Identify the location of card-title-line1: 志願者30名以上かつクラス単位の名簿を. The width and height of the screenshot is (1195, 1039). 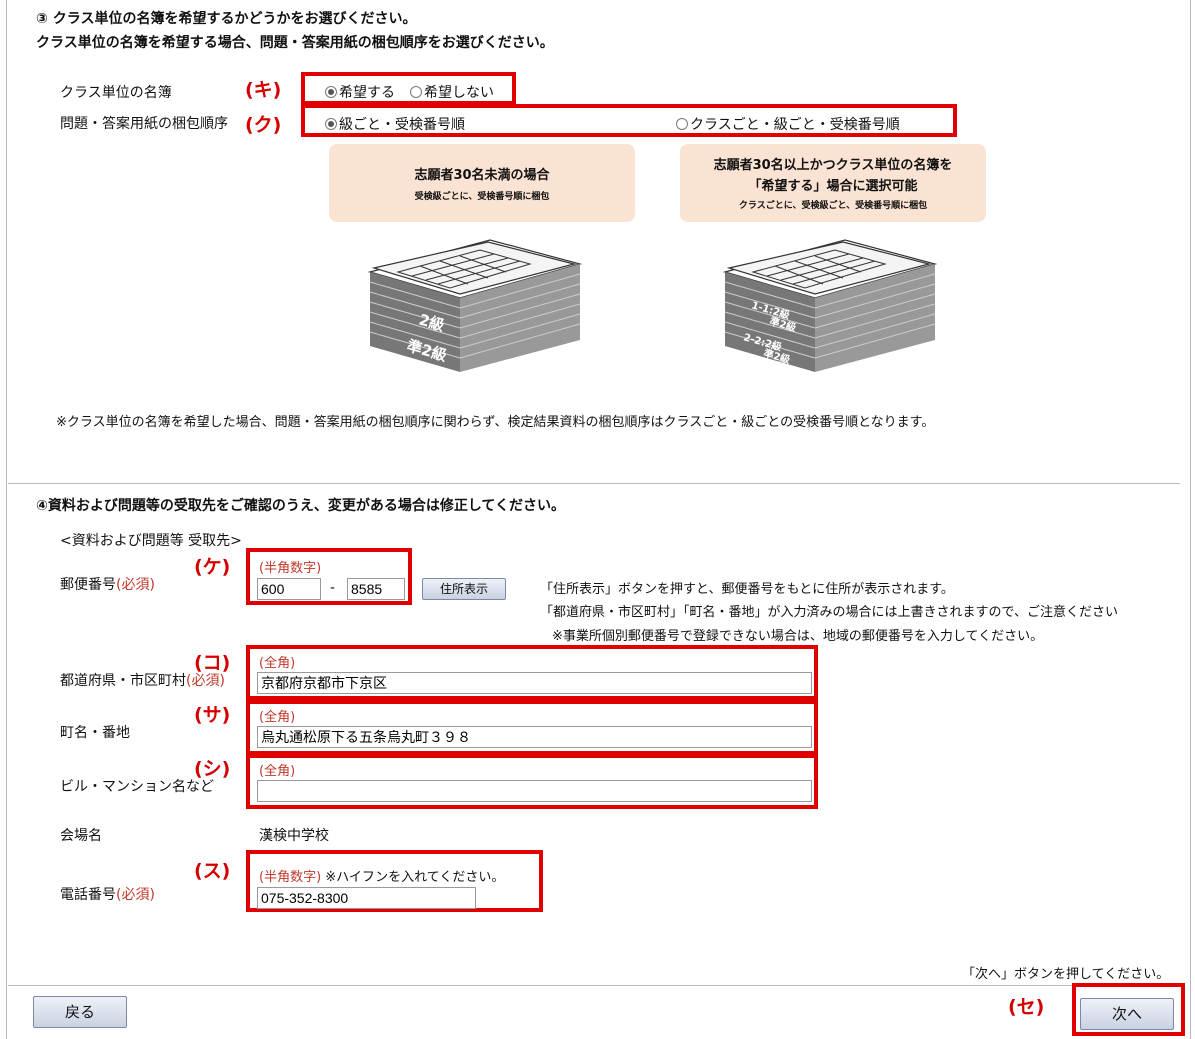
(833, 165).